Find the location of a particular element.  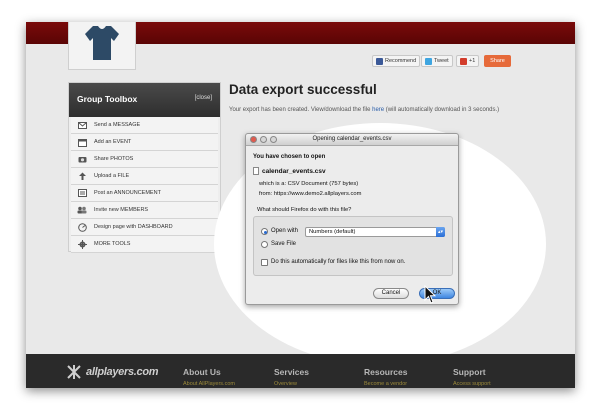

toolbox-item-label: Design page with DASHBOARD is located at coordinates (133, 227).